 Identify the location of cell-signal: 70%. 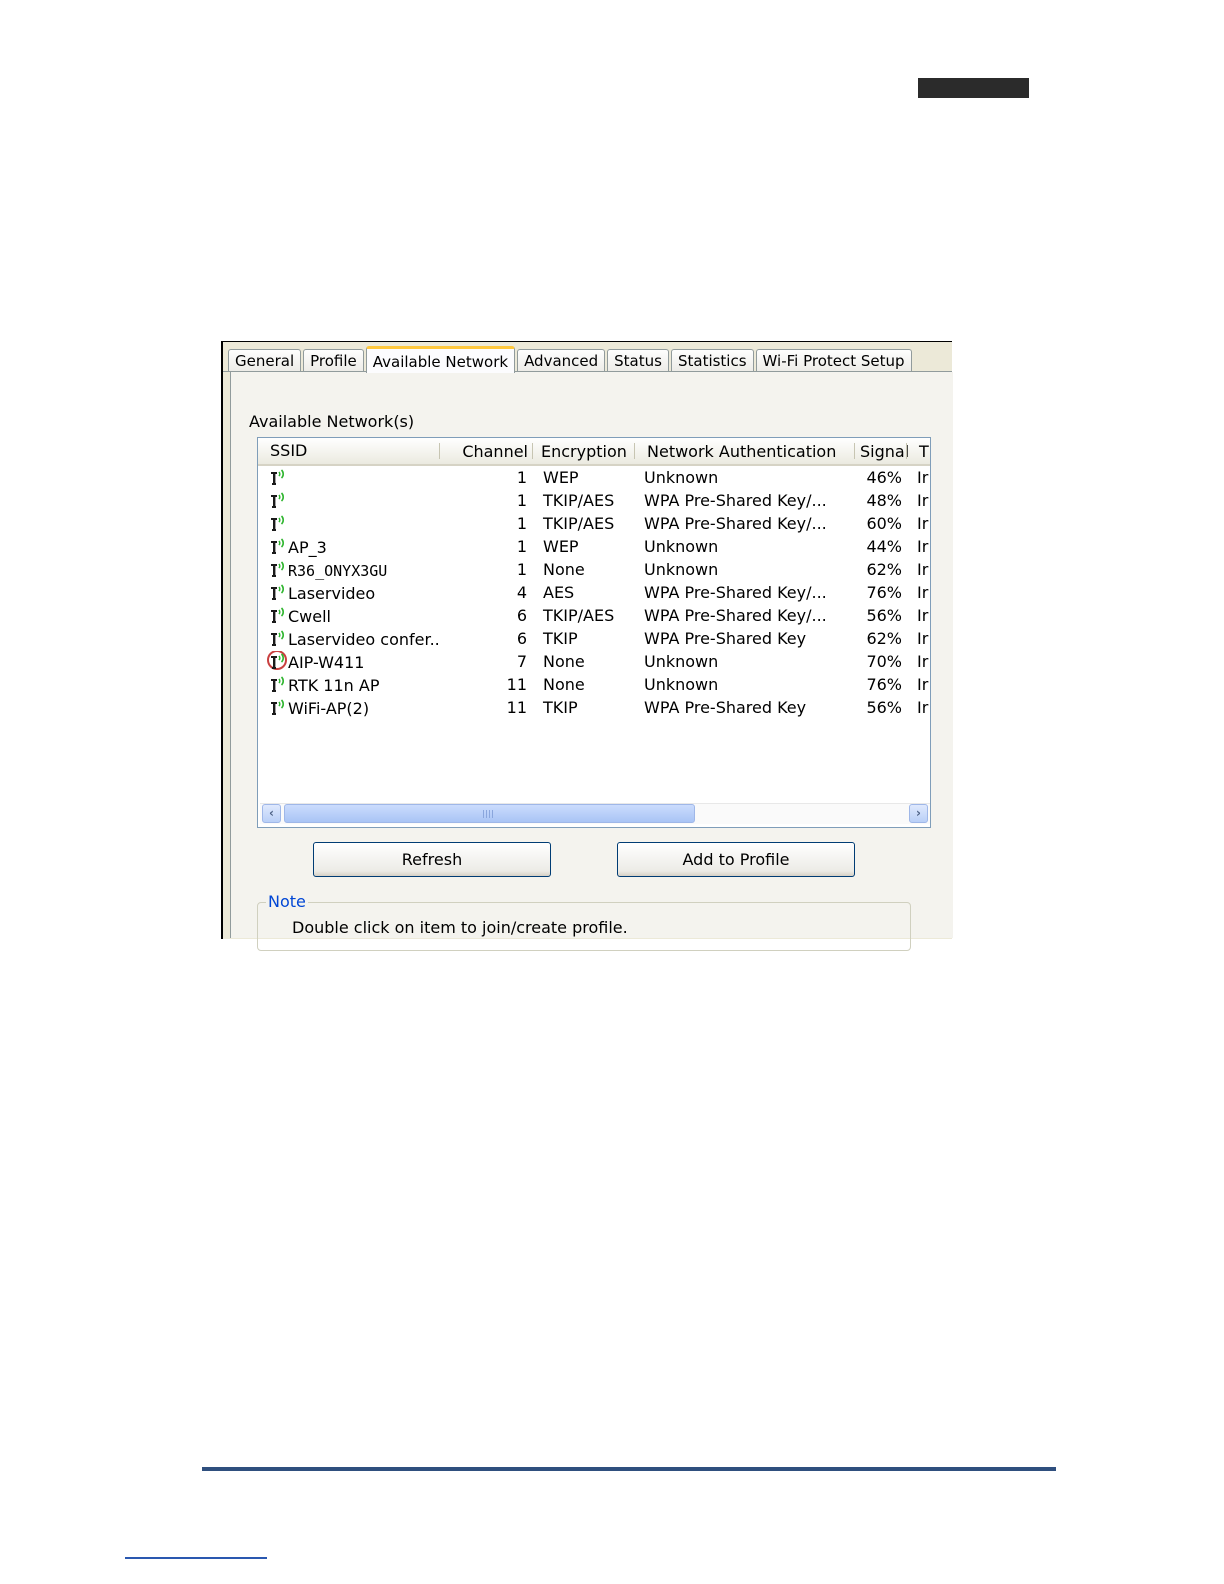
(884, 661).